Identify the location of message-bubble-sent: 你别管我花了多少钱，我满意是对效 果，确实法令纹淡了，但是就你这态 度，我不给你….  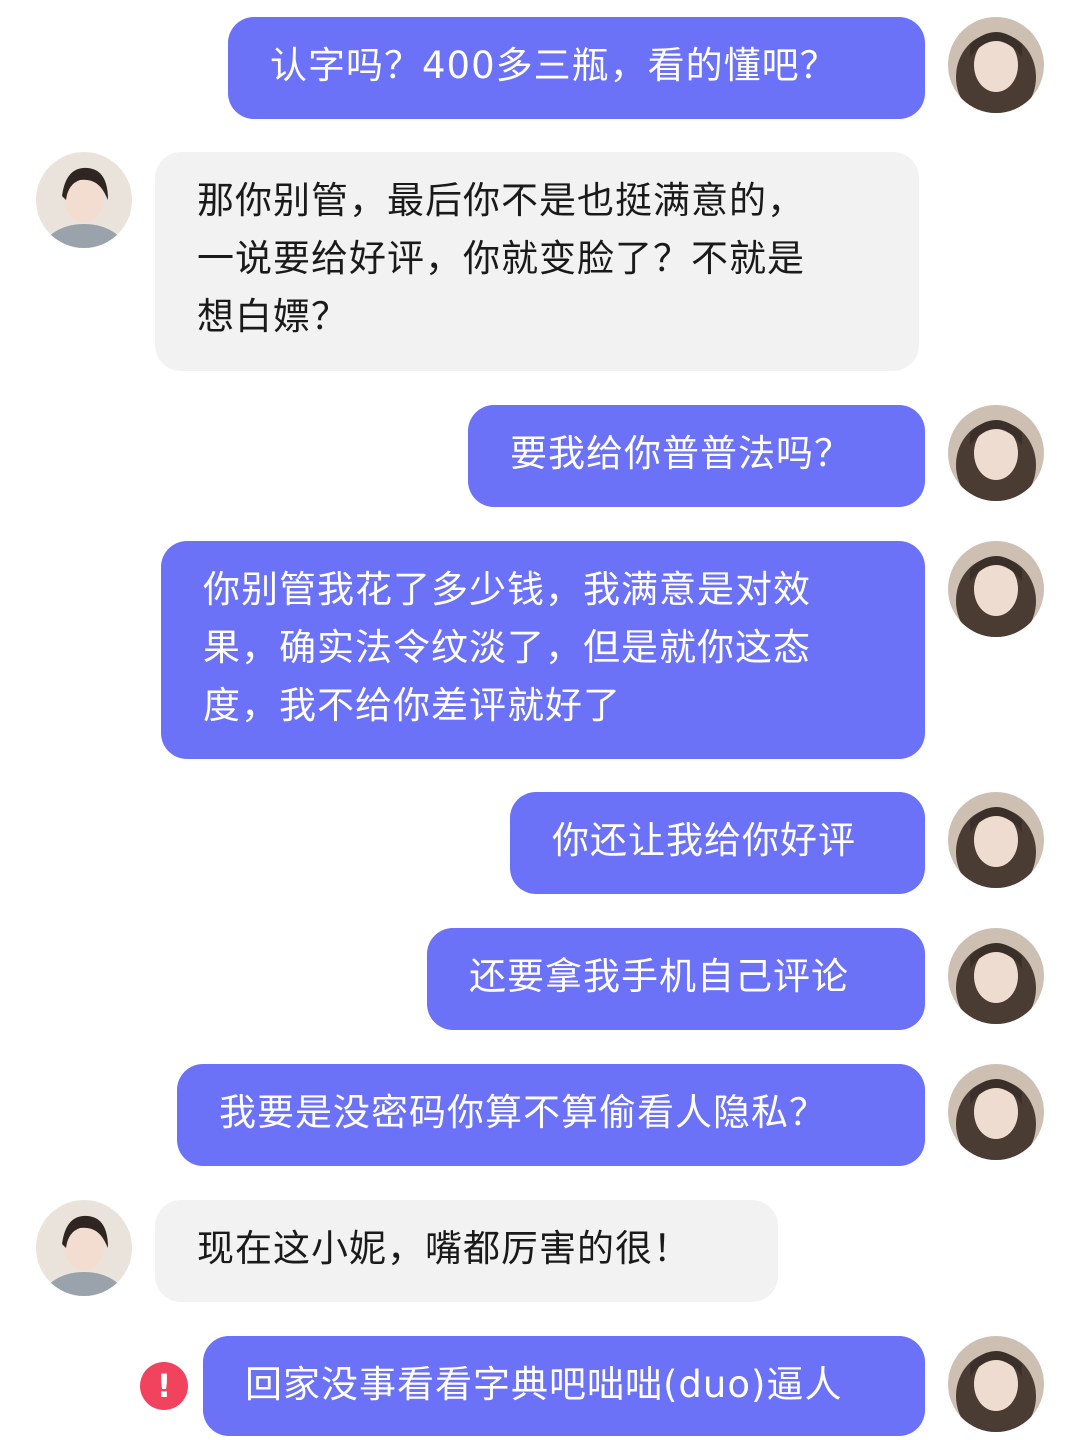
(543, 650).